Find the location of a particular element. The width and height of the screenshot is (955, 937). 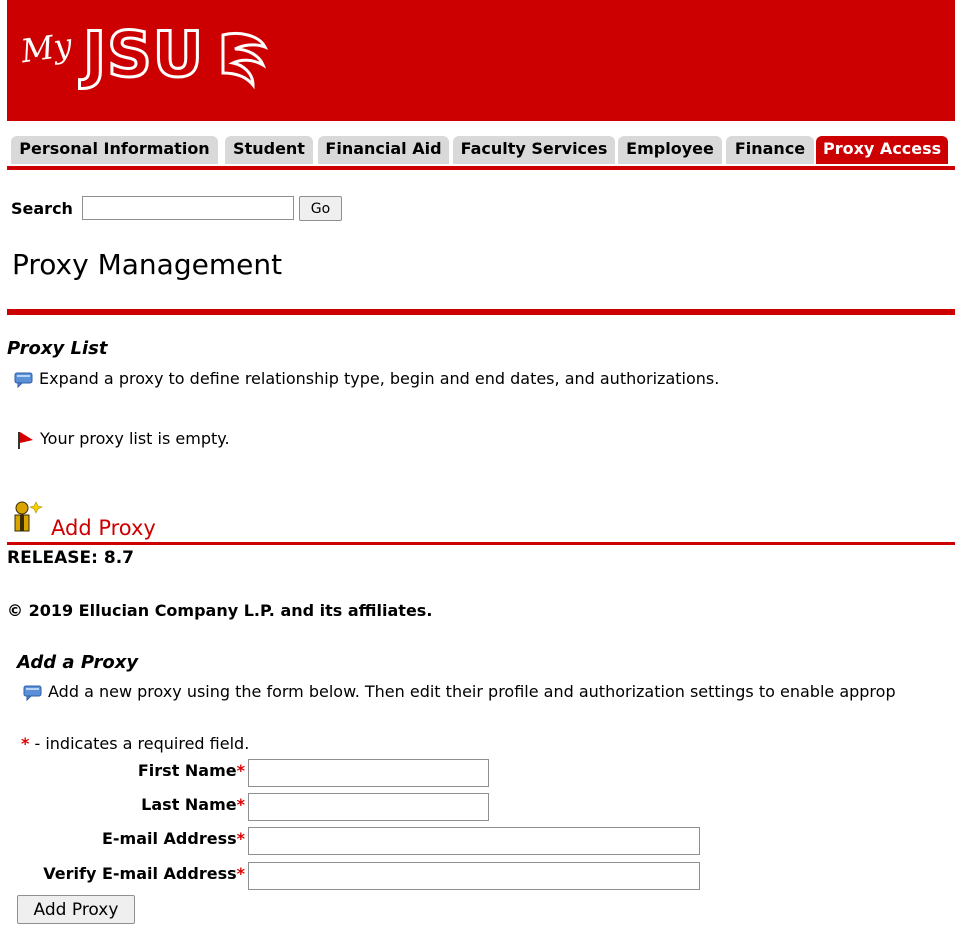

page-title: Proxy Management is located at coordinates (147, 264).